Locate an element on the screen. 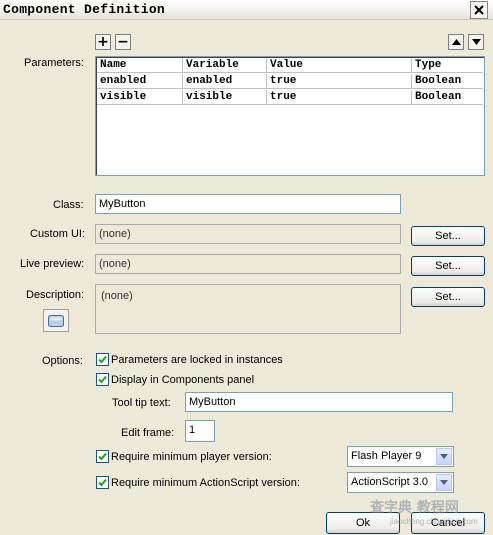 The height and width of the screenshot is (535, 493). actionscript-version-value: ActionScript 3.0 is located at coordinates (390, 482).